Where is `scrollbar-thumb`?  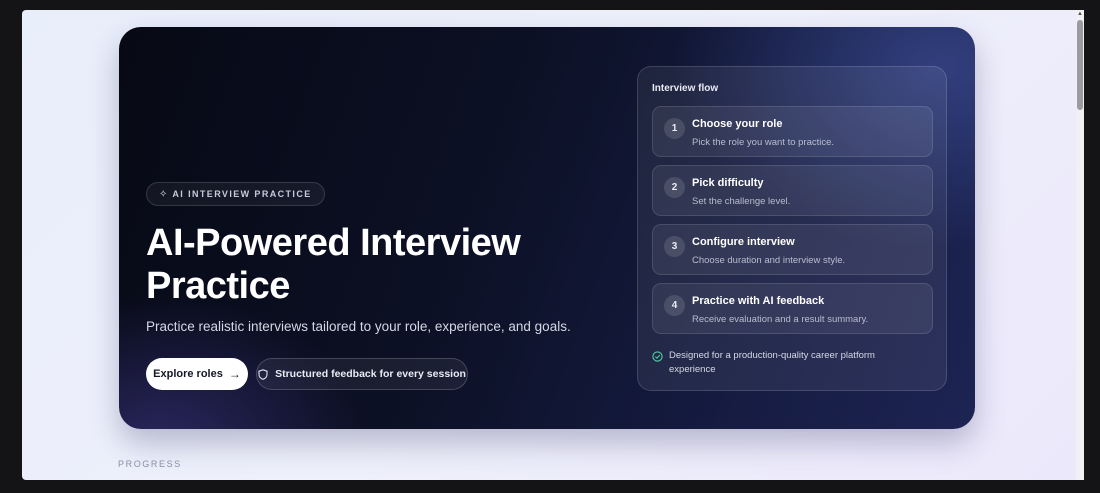 scrollbar-thumb is located at coordinates (1080, 65).